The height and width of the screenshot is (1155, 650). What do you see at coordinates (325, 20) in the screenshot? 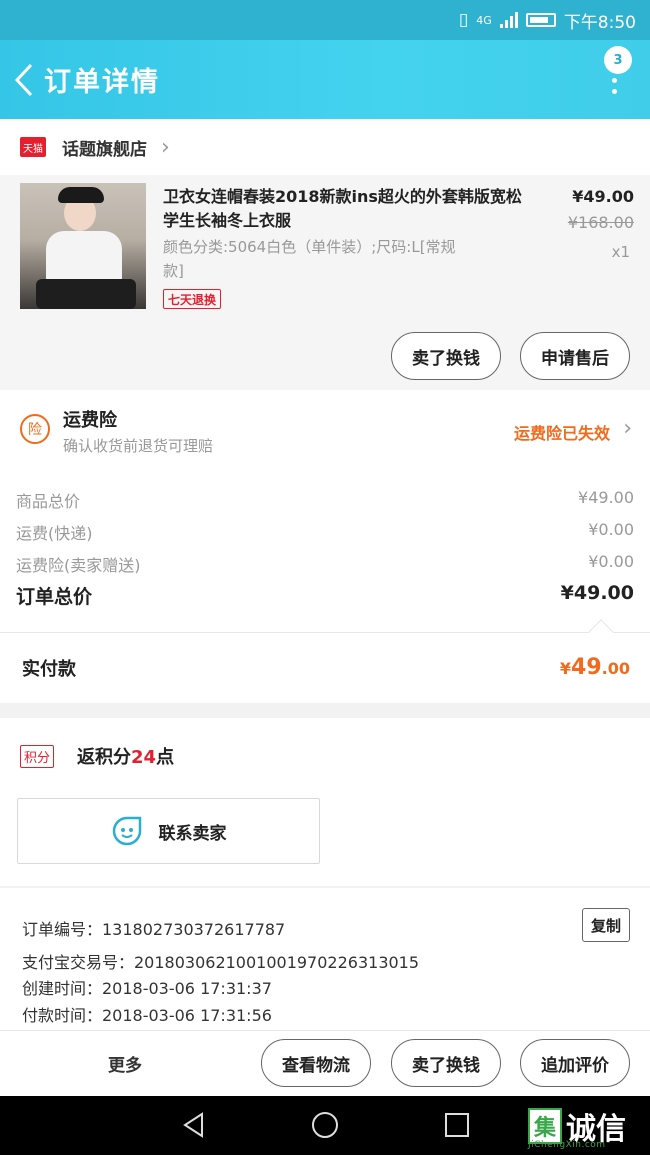
I see `status-bar: ▯ 4G 下午8:50` at bounding box center [325, 20].